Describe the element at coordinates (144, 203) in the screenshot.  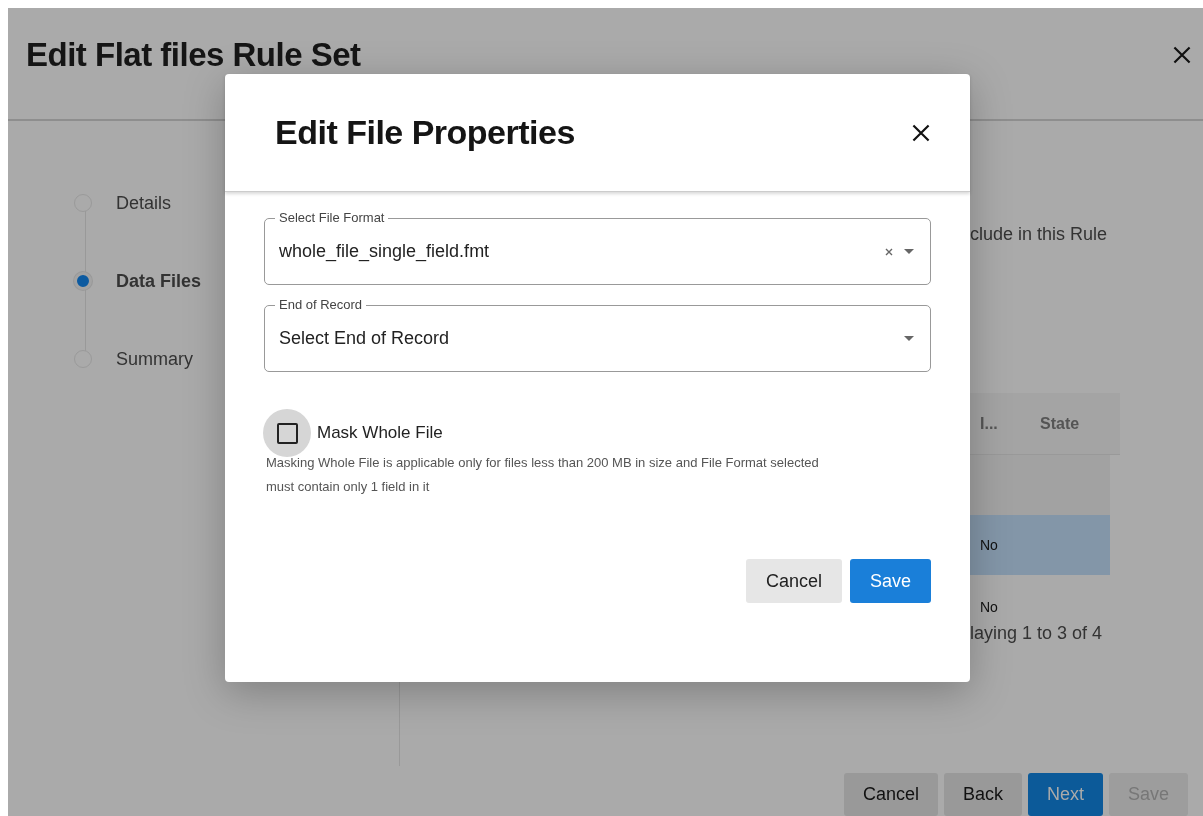
I see `step-label: Details` at that location.